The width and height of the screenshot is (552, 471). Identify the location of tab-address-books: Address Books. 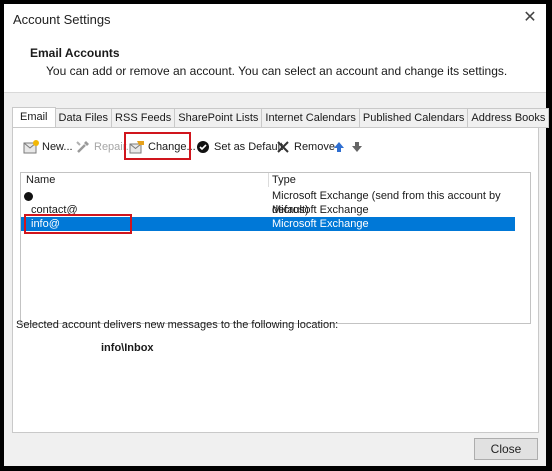
(509, 118).